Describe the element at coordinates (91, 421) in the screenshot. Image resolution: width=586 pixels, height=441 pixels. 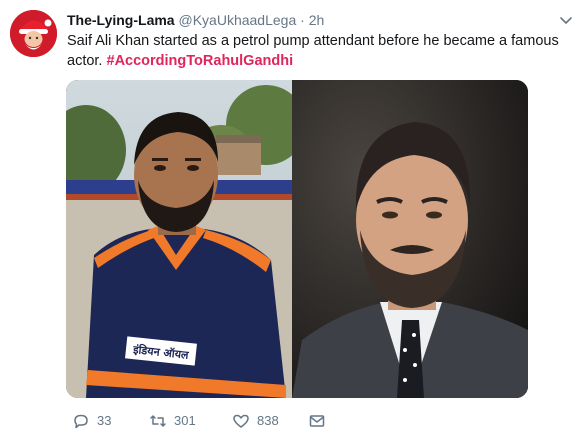
I see `reply-button: 33` at that location.